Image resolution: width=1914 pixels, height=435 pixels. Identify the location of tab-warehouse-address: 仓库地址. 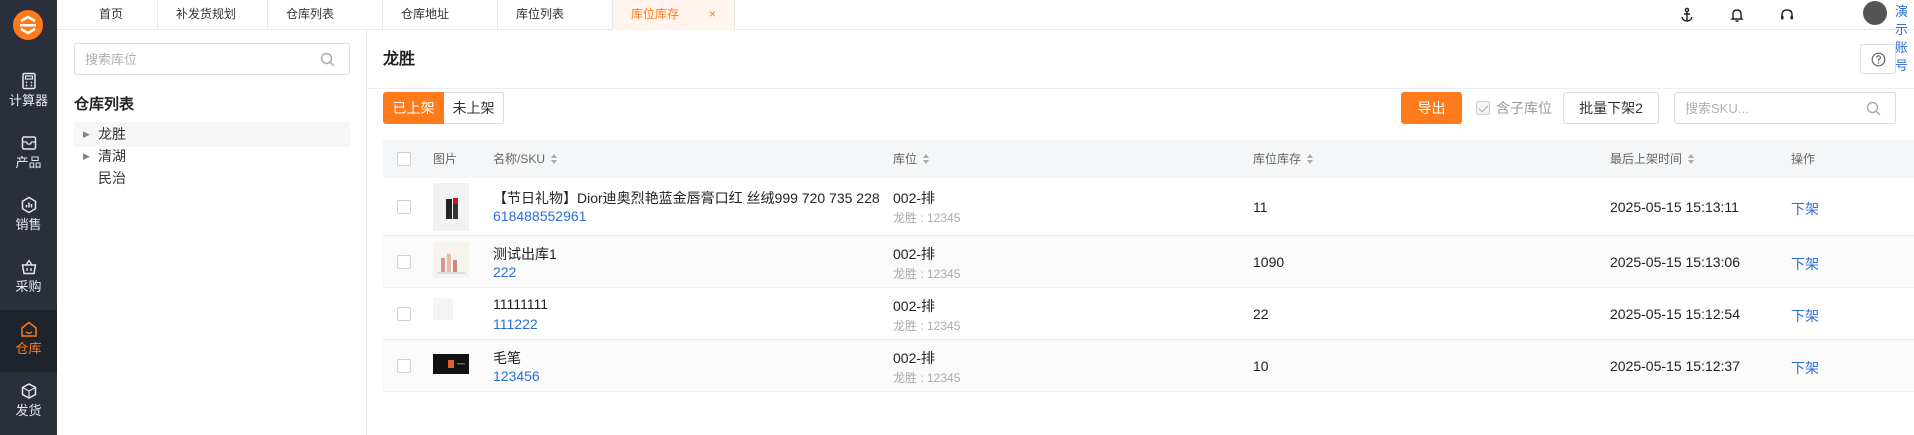
(440, 15).